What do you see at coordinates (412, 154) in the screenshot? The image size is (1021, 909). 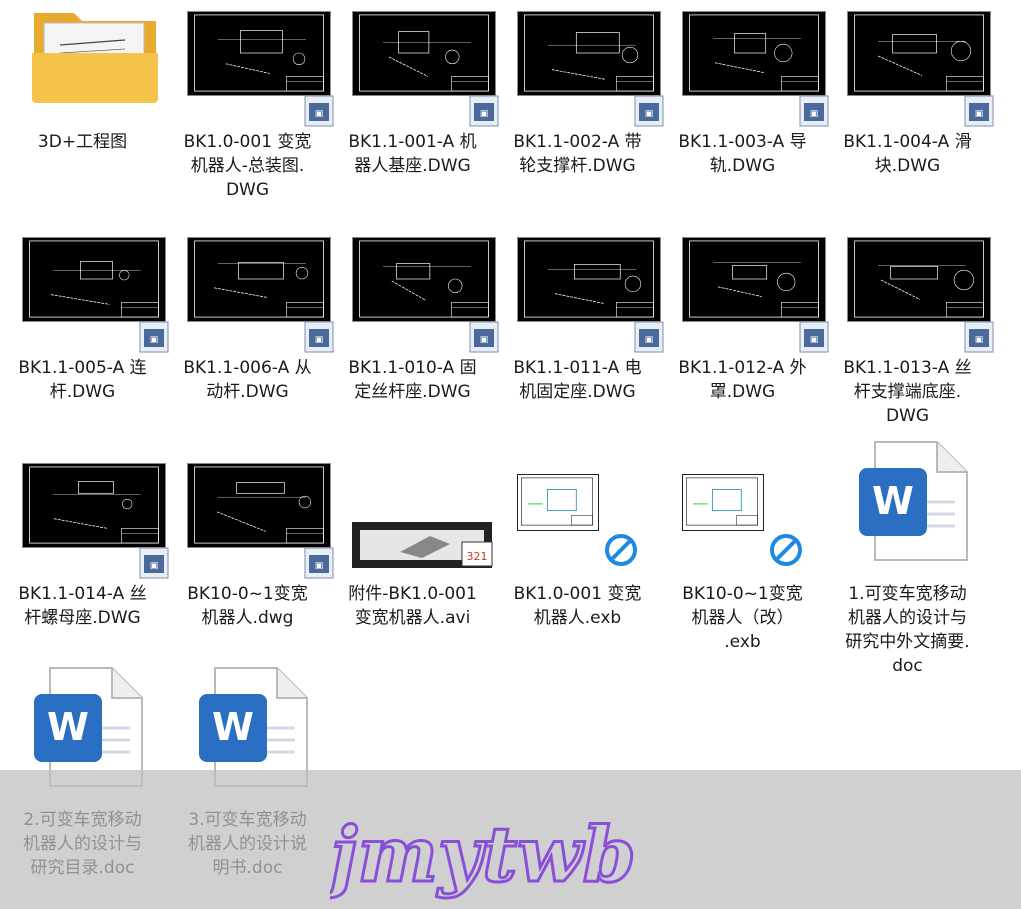 I see `file-name: BK1.1-001-A 机 器人基座.DWG` at bounding box center [412, 154].